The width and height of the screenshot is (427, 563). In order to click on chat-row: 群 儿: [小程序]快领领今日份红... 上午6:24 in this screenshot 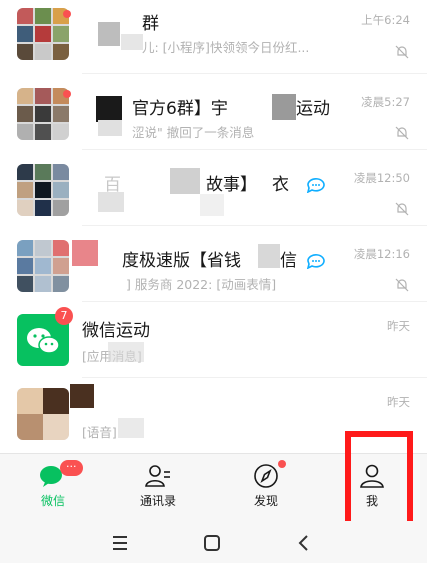, I will do `click(213, 37)`.